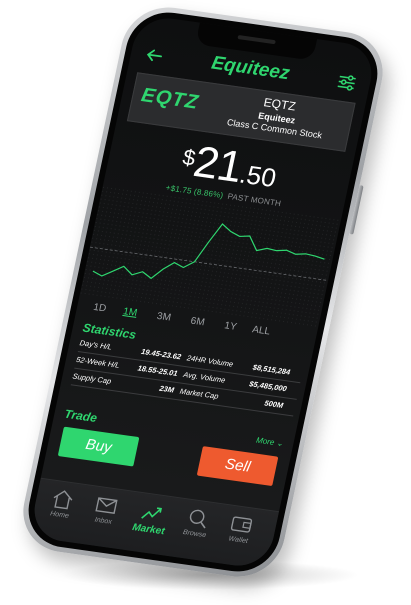  I want to click on ticker-info: EQTZ Equiteez Class C Common Stock, so click(277, 115).